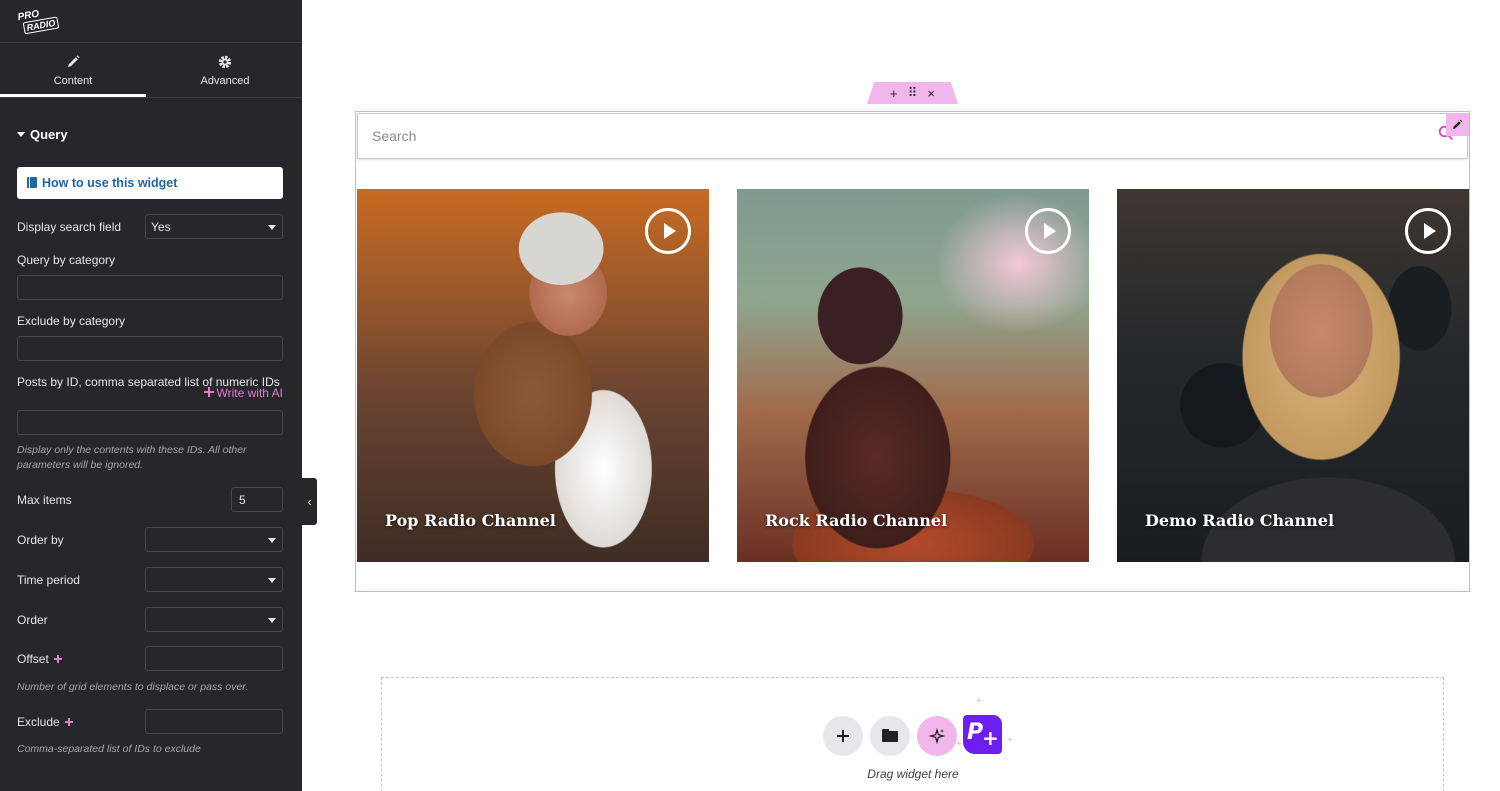 The height and width of the screenshot is (791, 1500). Describe the element at coordinates (49, 134) in the screenshot. I see `section-title: Query` at that location.